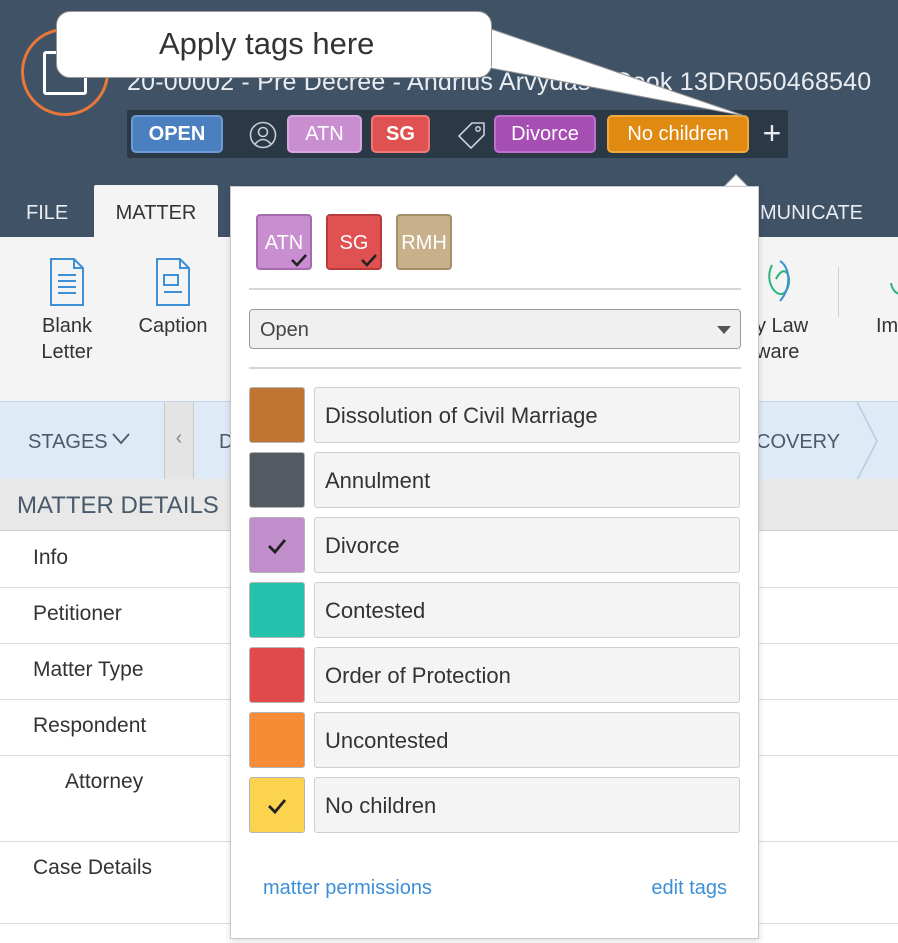 This screenshot has height=943, width=898. What do you see at coordinates (67, 282) in the screenshot?
I see `blank-letter-icon` at bounding box center [67, 282].